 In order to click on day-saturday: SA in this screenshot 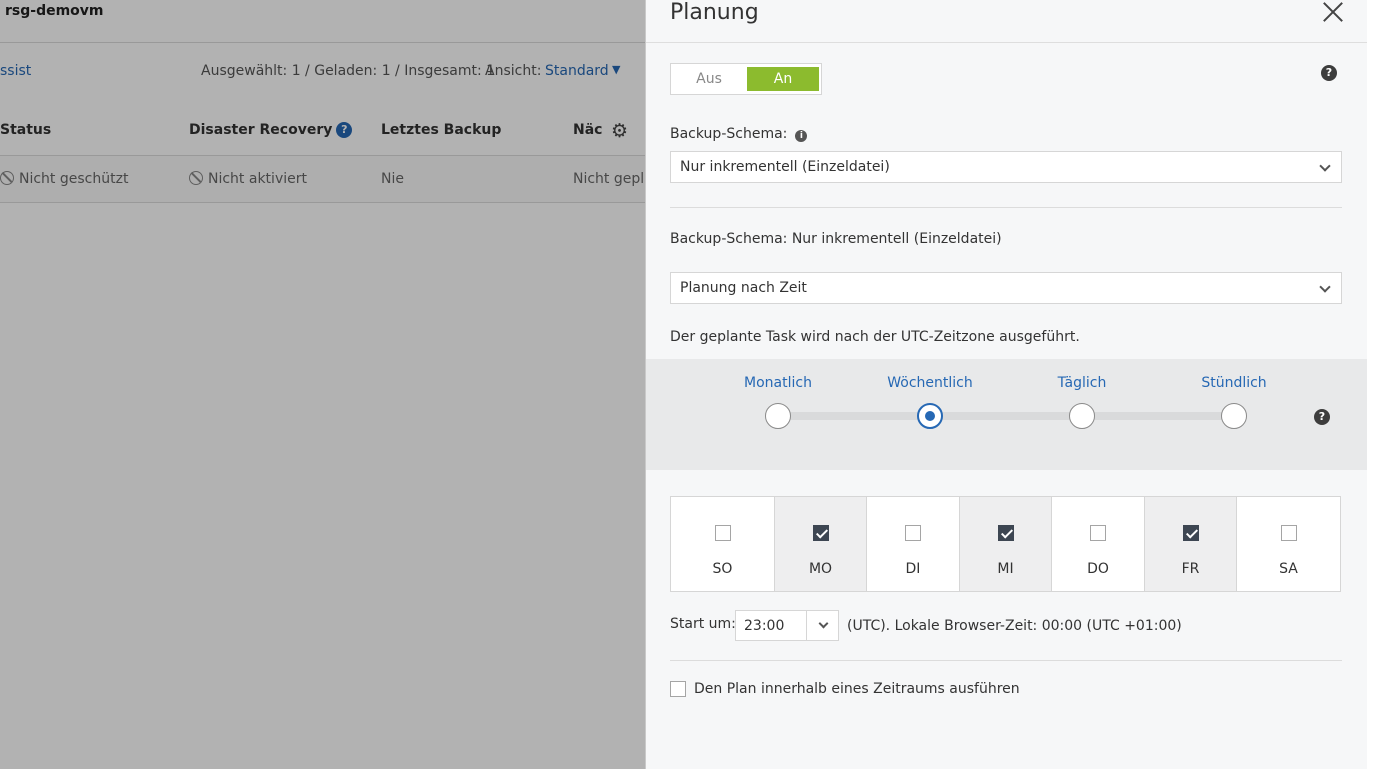, I will do `click(1288, 544)`.